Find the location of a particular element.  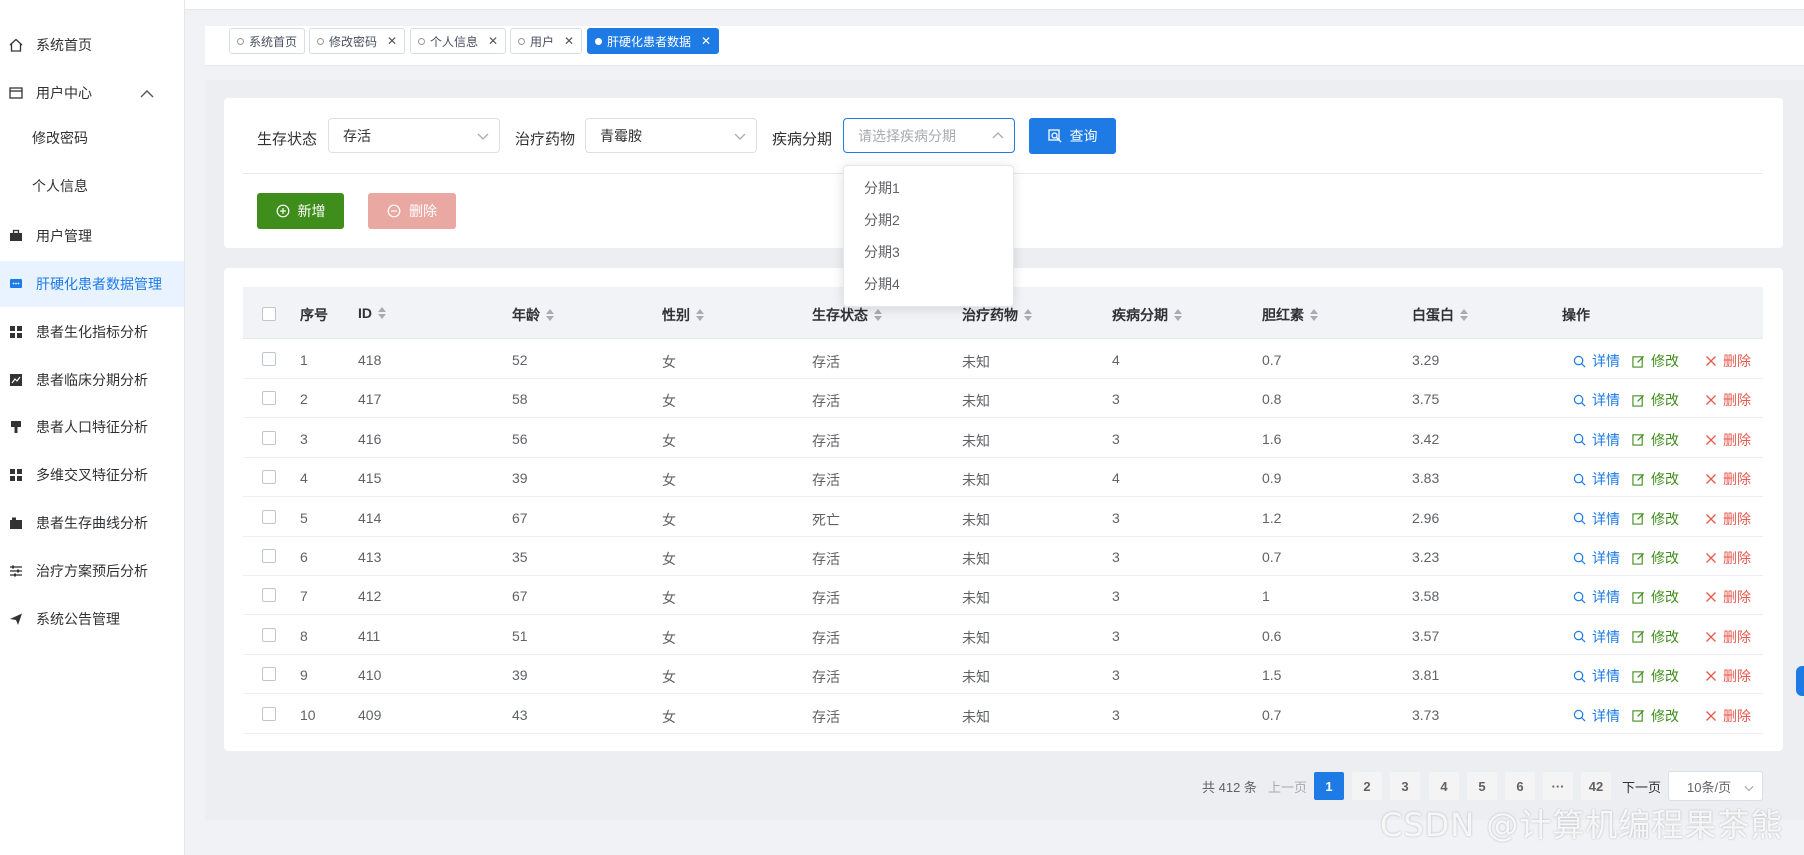

sidebar-item-change-password: 修改密码 is located at coordinates (92, 138).